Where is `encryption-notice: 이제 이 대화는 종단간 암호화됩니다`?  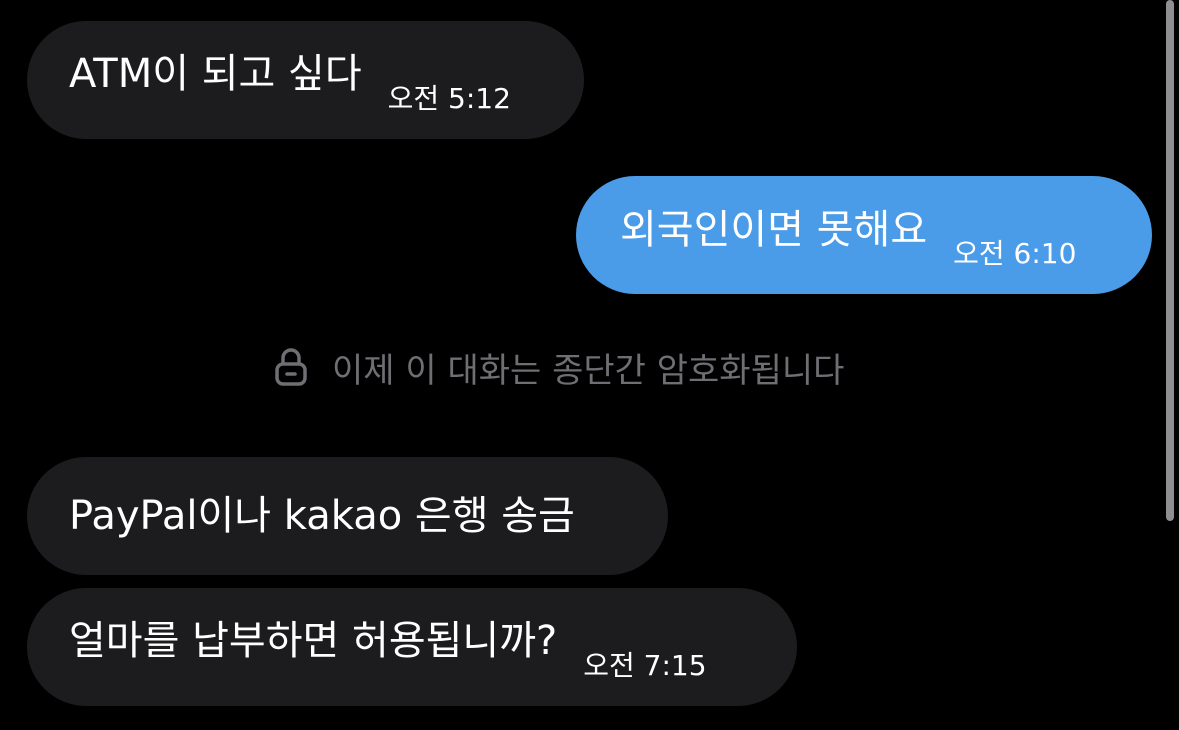
encryption-notice: 이제 이 대화는 종단간 암호화됩니다 is located at coordinates (559, 368).